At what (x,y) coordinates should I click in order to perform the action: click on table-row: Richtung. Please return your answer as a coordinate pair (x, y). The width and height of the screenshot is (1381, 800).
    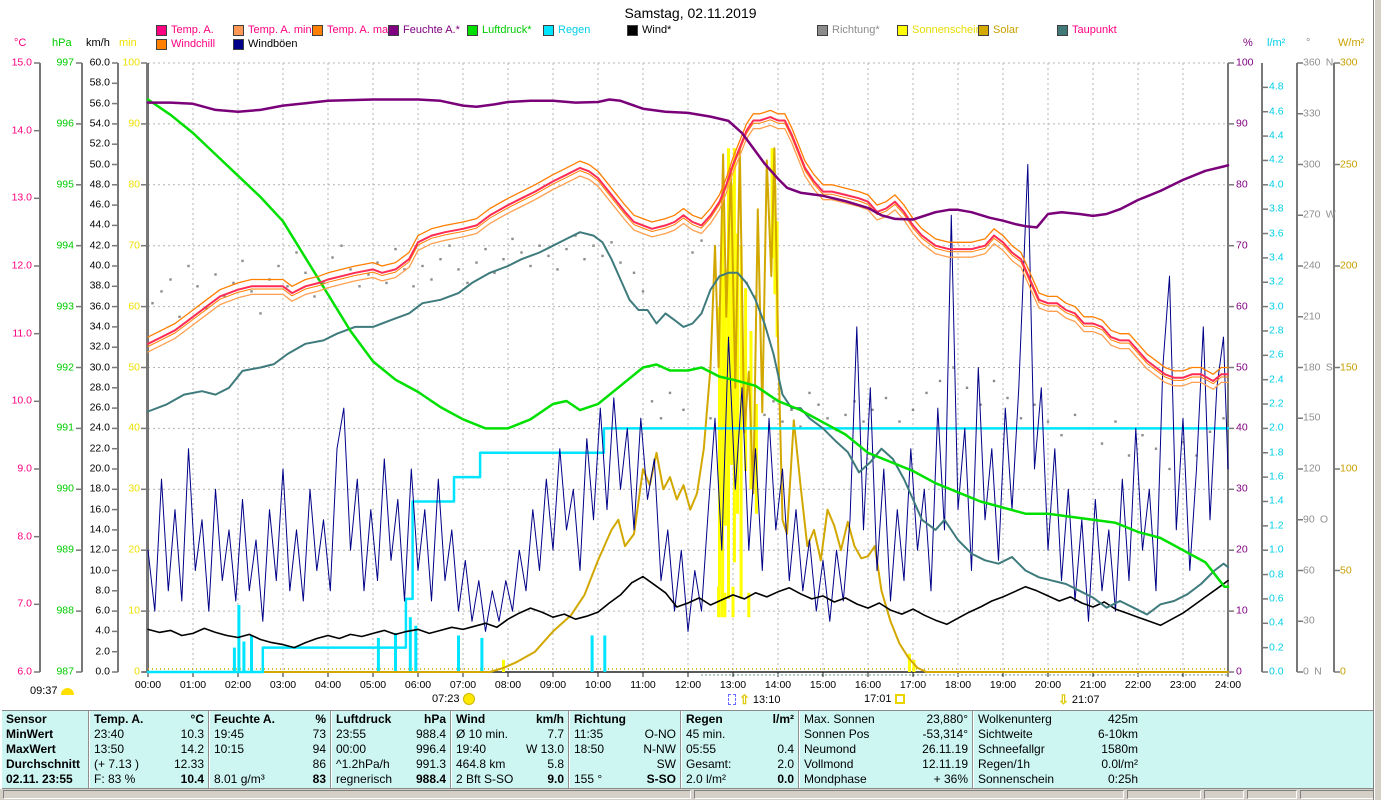
    Looking at the image, I should click on (625, 719).